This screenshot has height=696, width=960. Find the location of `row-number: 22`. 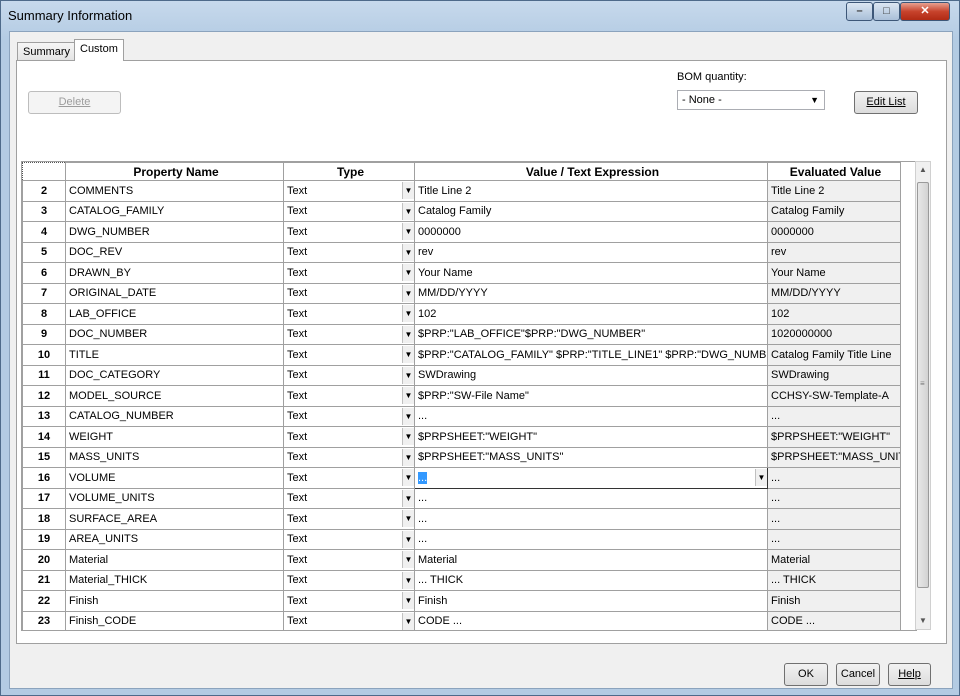

row-number: 22 is located at coordinates (44, 601).